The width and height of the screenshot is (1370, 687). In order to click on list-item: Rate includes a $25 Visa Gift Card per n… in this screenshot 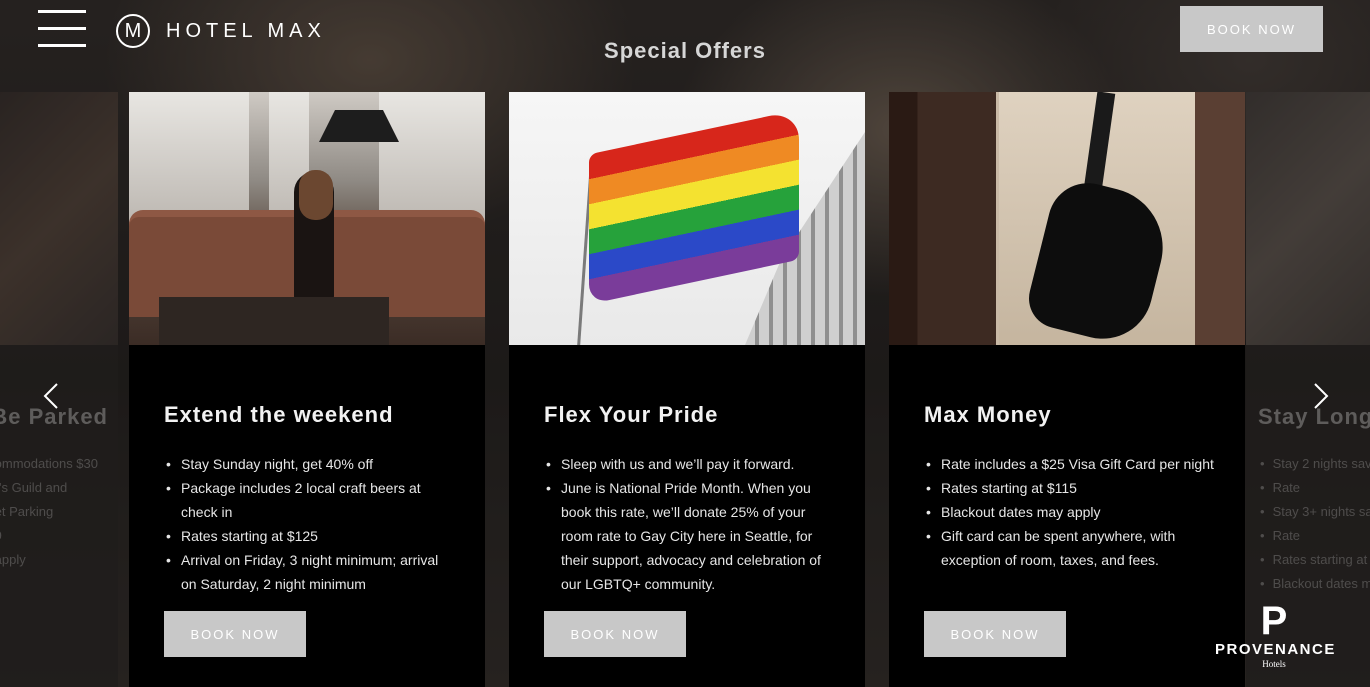, I will do `click(1069, 464)`.